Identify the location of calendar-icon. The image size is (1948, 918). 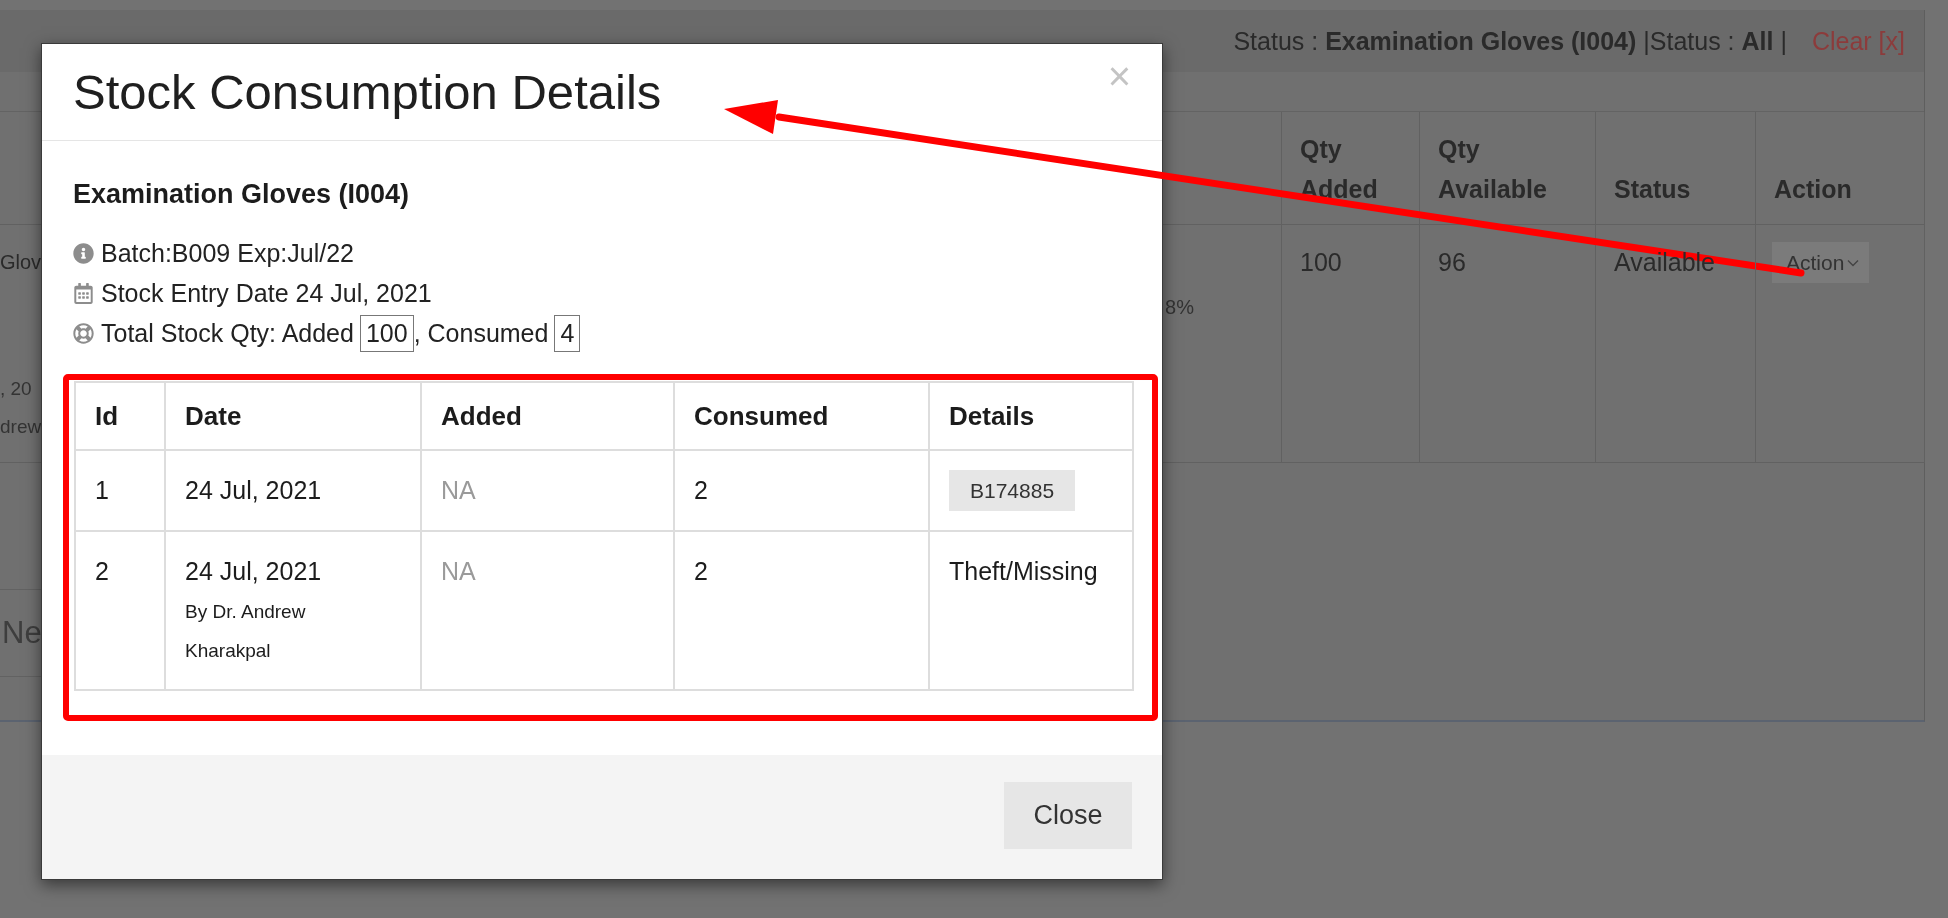
(83, 293).